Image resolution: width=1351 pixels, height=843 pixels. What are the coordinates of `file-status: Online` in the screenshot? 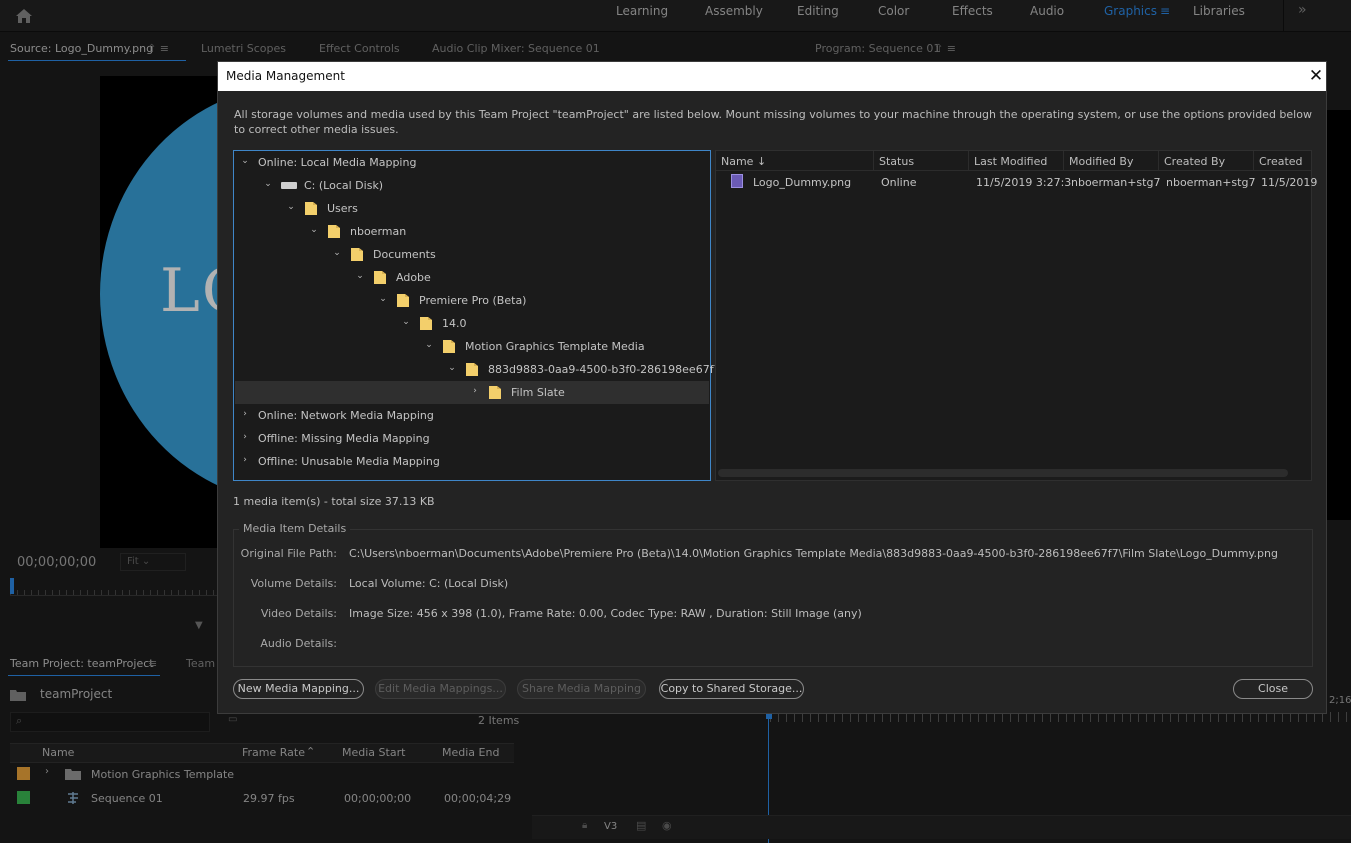 It's located at (899, 182).